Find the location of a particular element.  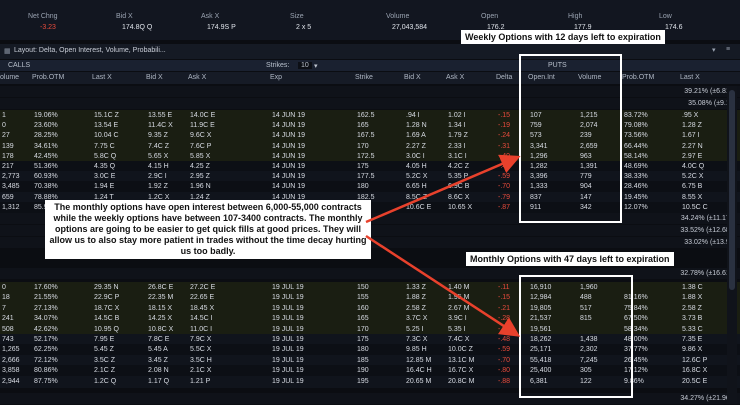

annotation-arrows is located at coordinates (443, 245).